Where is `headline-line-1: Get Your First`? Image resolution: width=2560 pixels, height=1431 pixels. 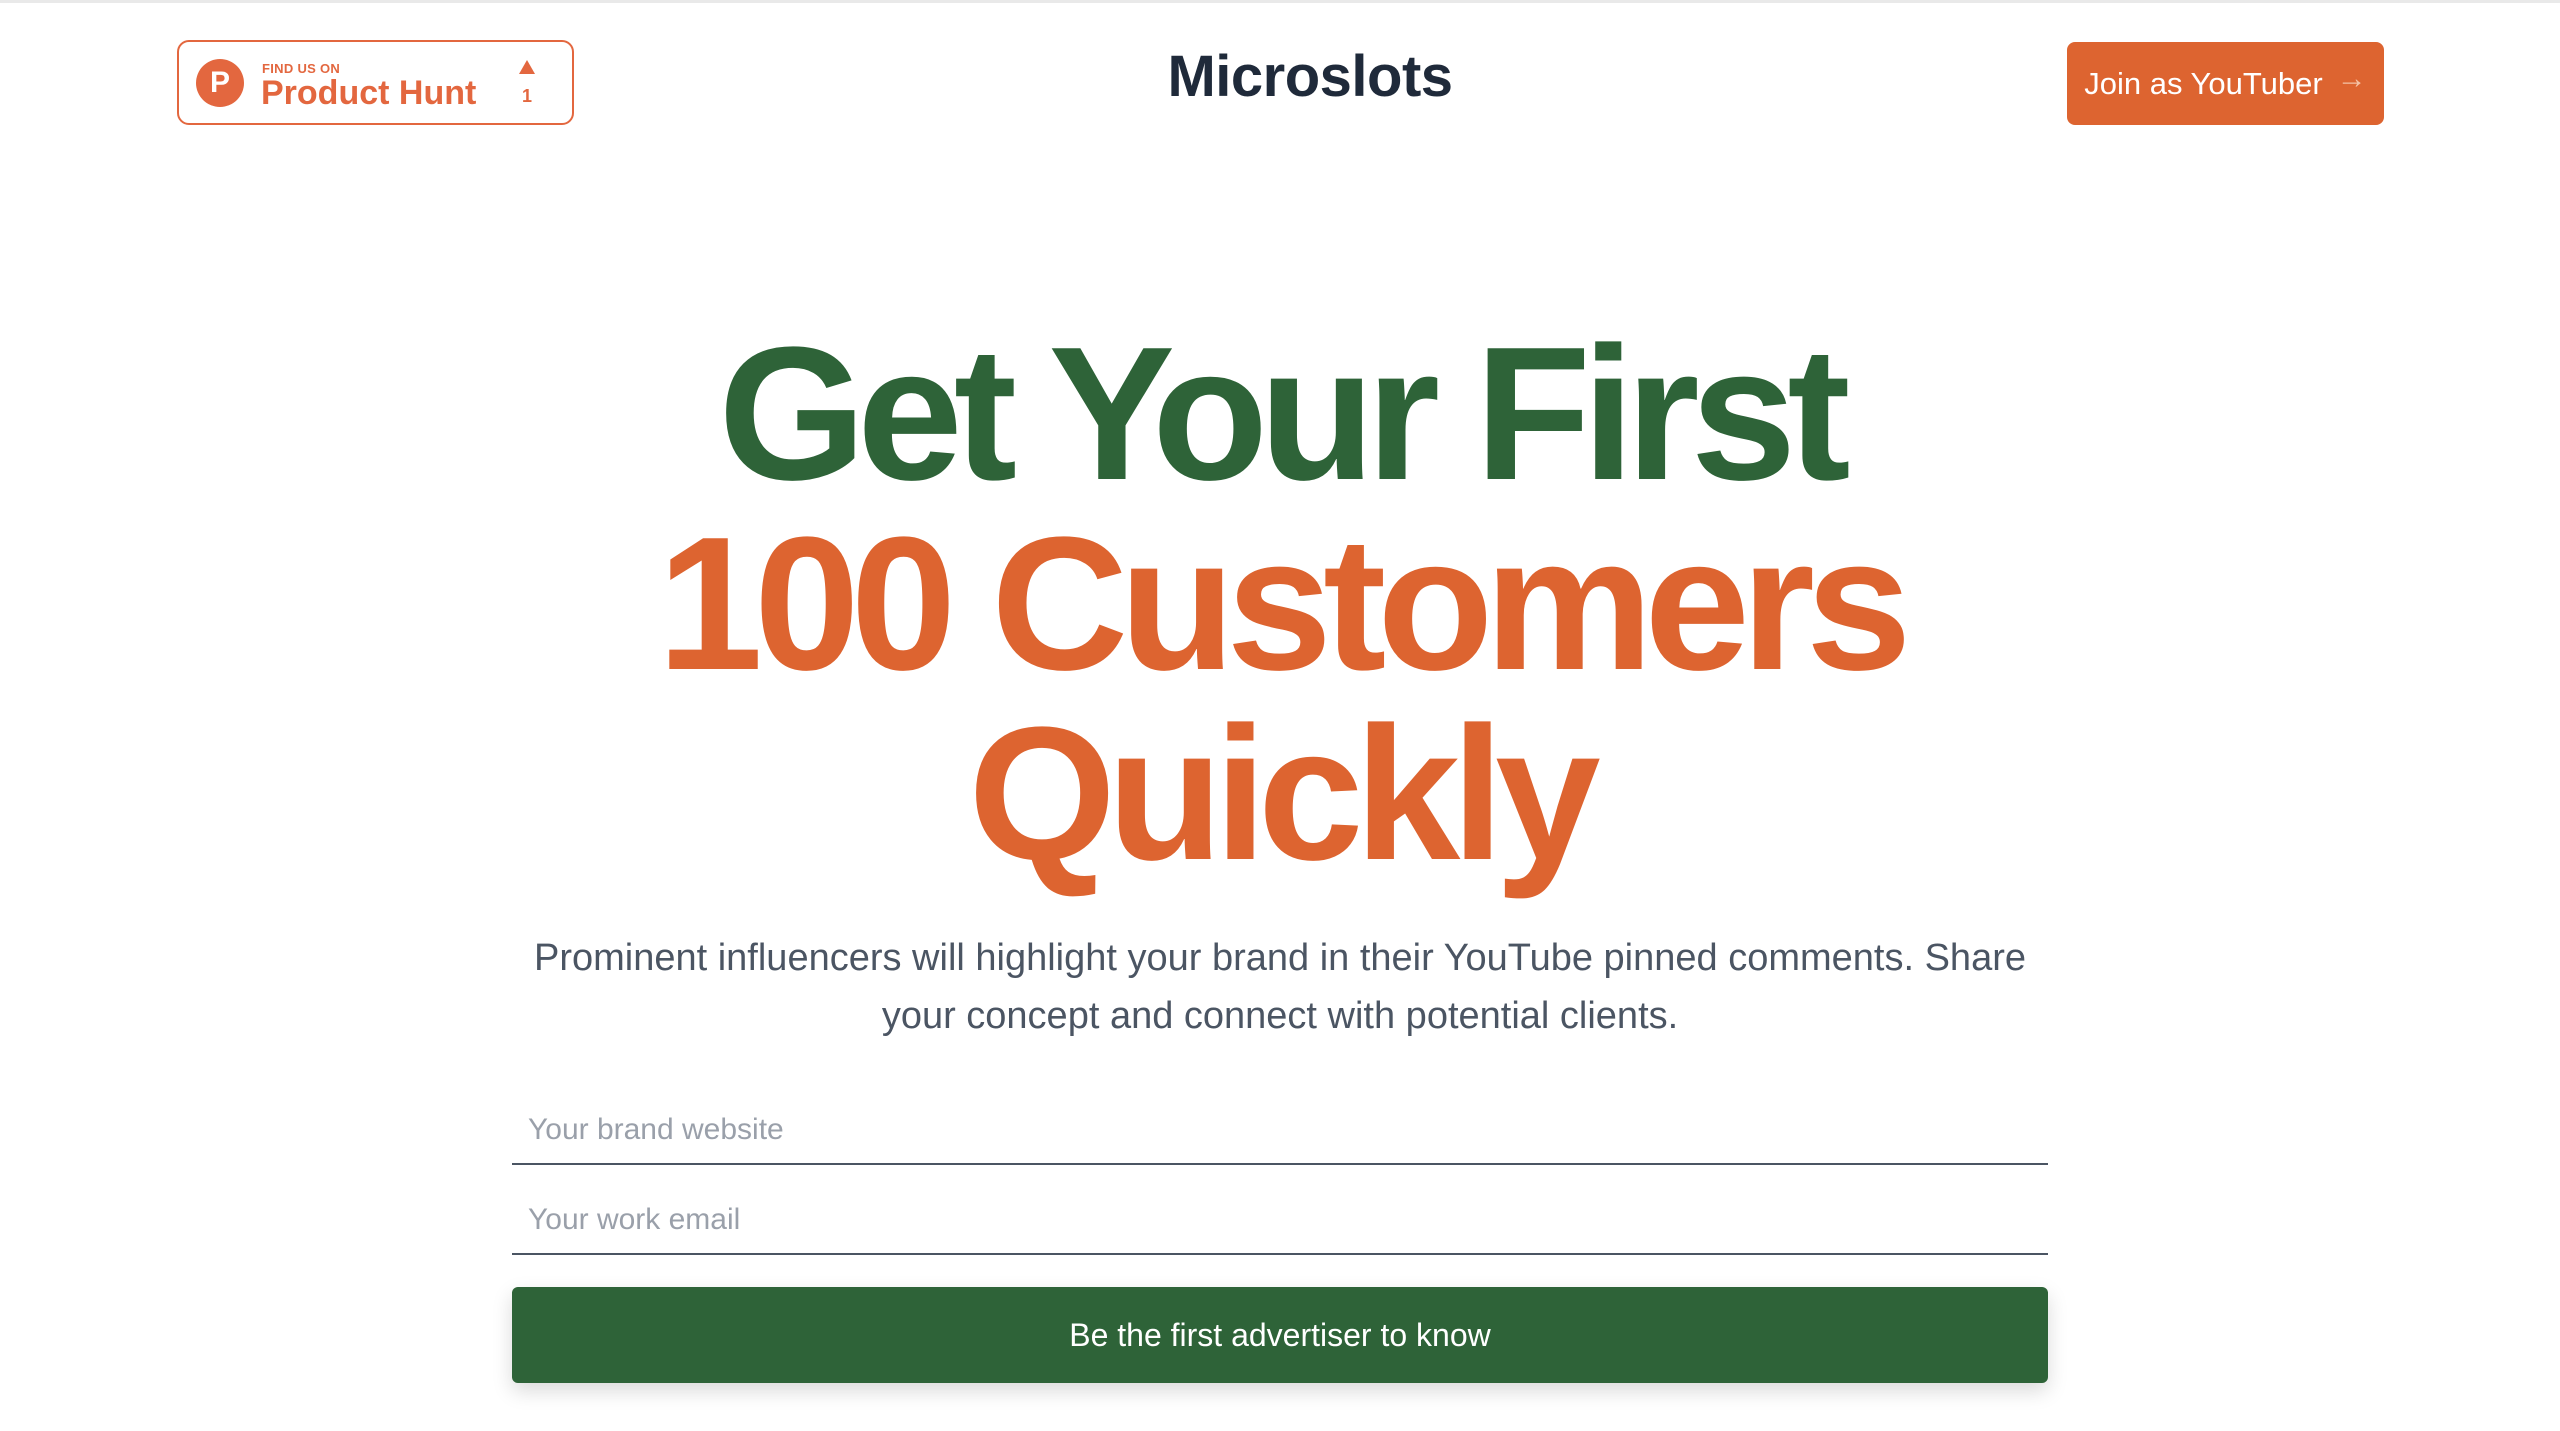
headline-line-1: Get Your First is located at coordinates (1284, 414).